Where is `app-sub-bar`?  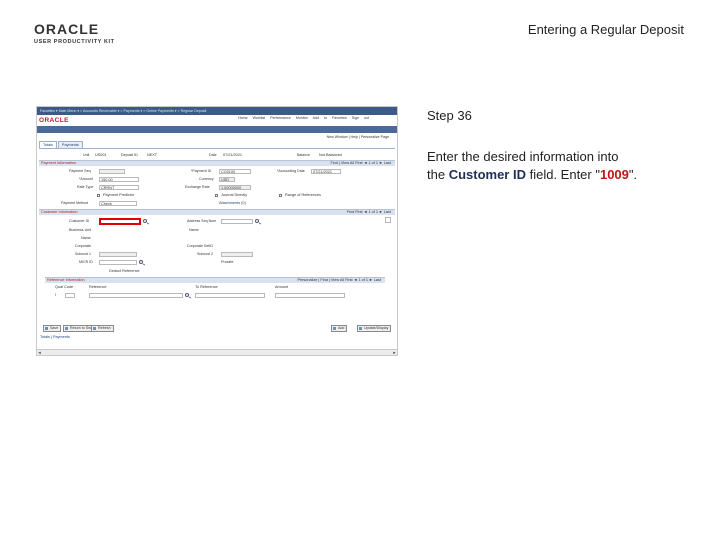 app-sub-bar is located at coordinates (217, 129).